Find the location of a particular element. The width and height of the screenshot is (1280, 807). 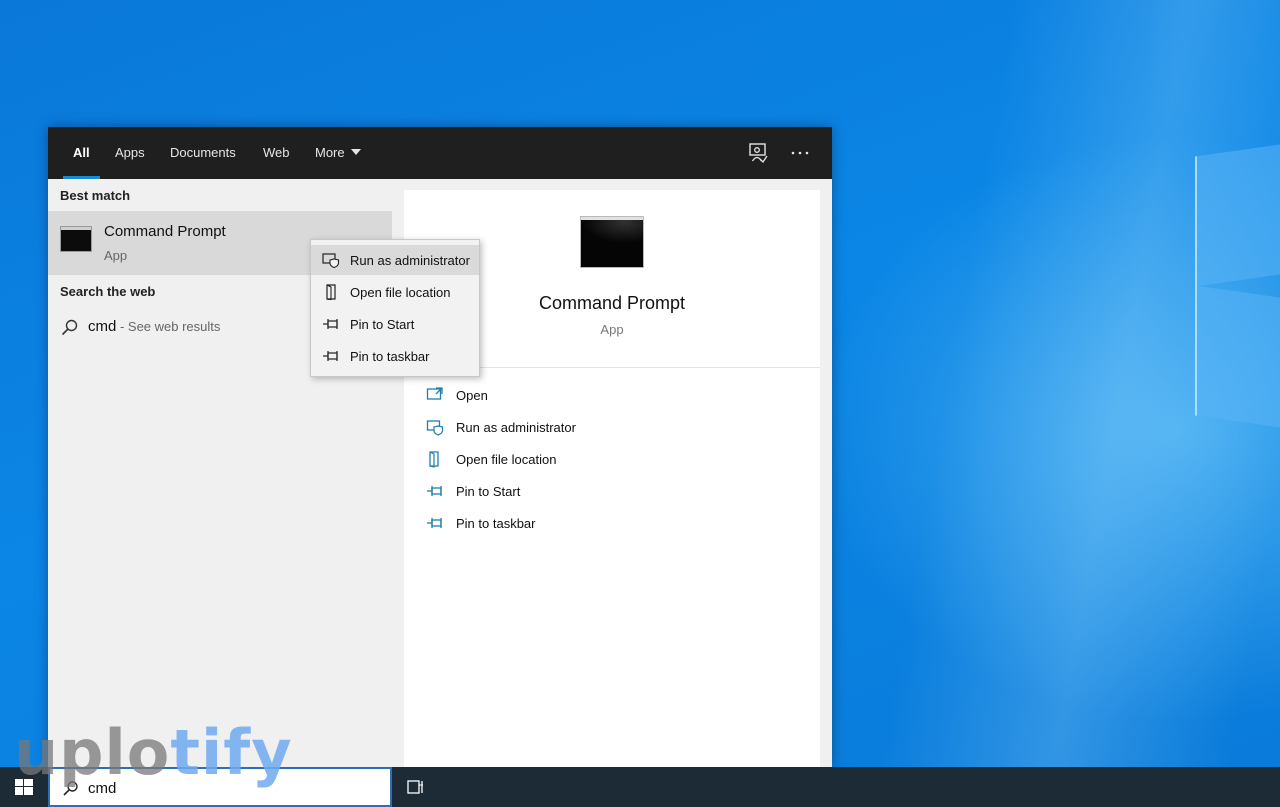

tab-all: All is located at coordinates (81, 153).